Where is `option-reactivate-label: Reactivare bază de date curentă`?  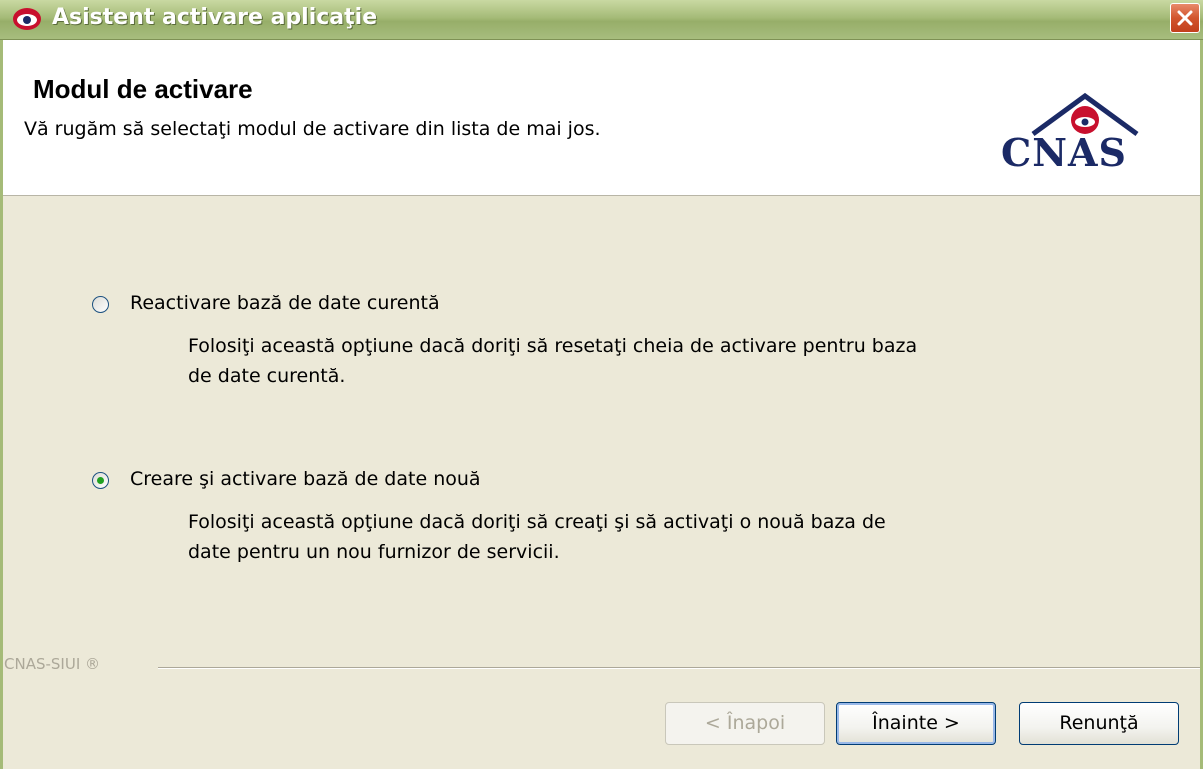 option-reactivate-label: Reactivare bază de date curentă is located at coordinates (285, 303).